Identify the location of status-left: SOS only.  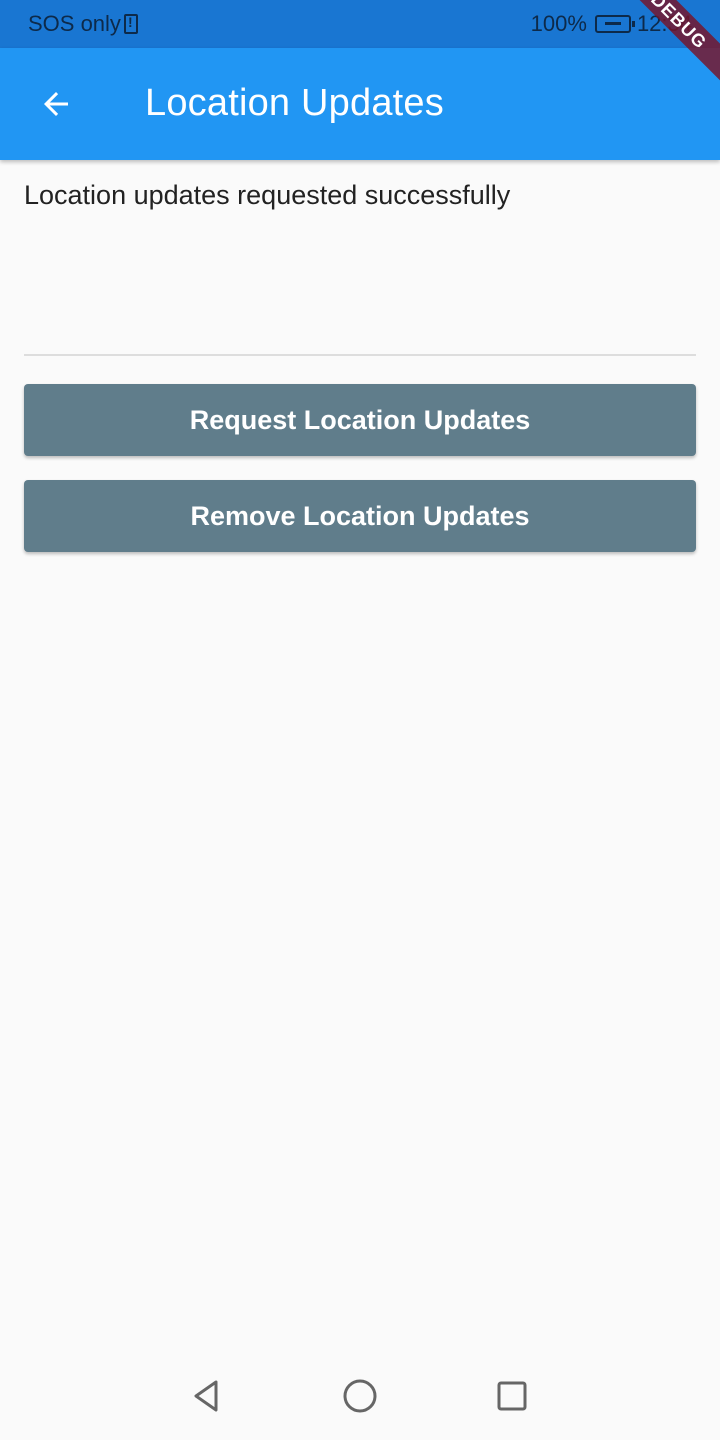
(83, 24).